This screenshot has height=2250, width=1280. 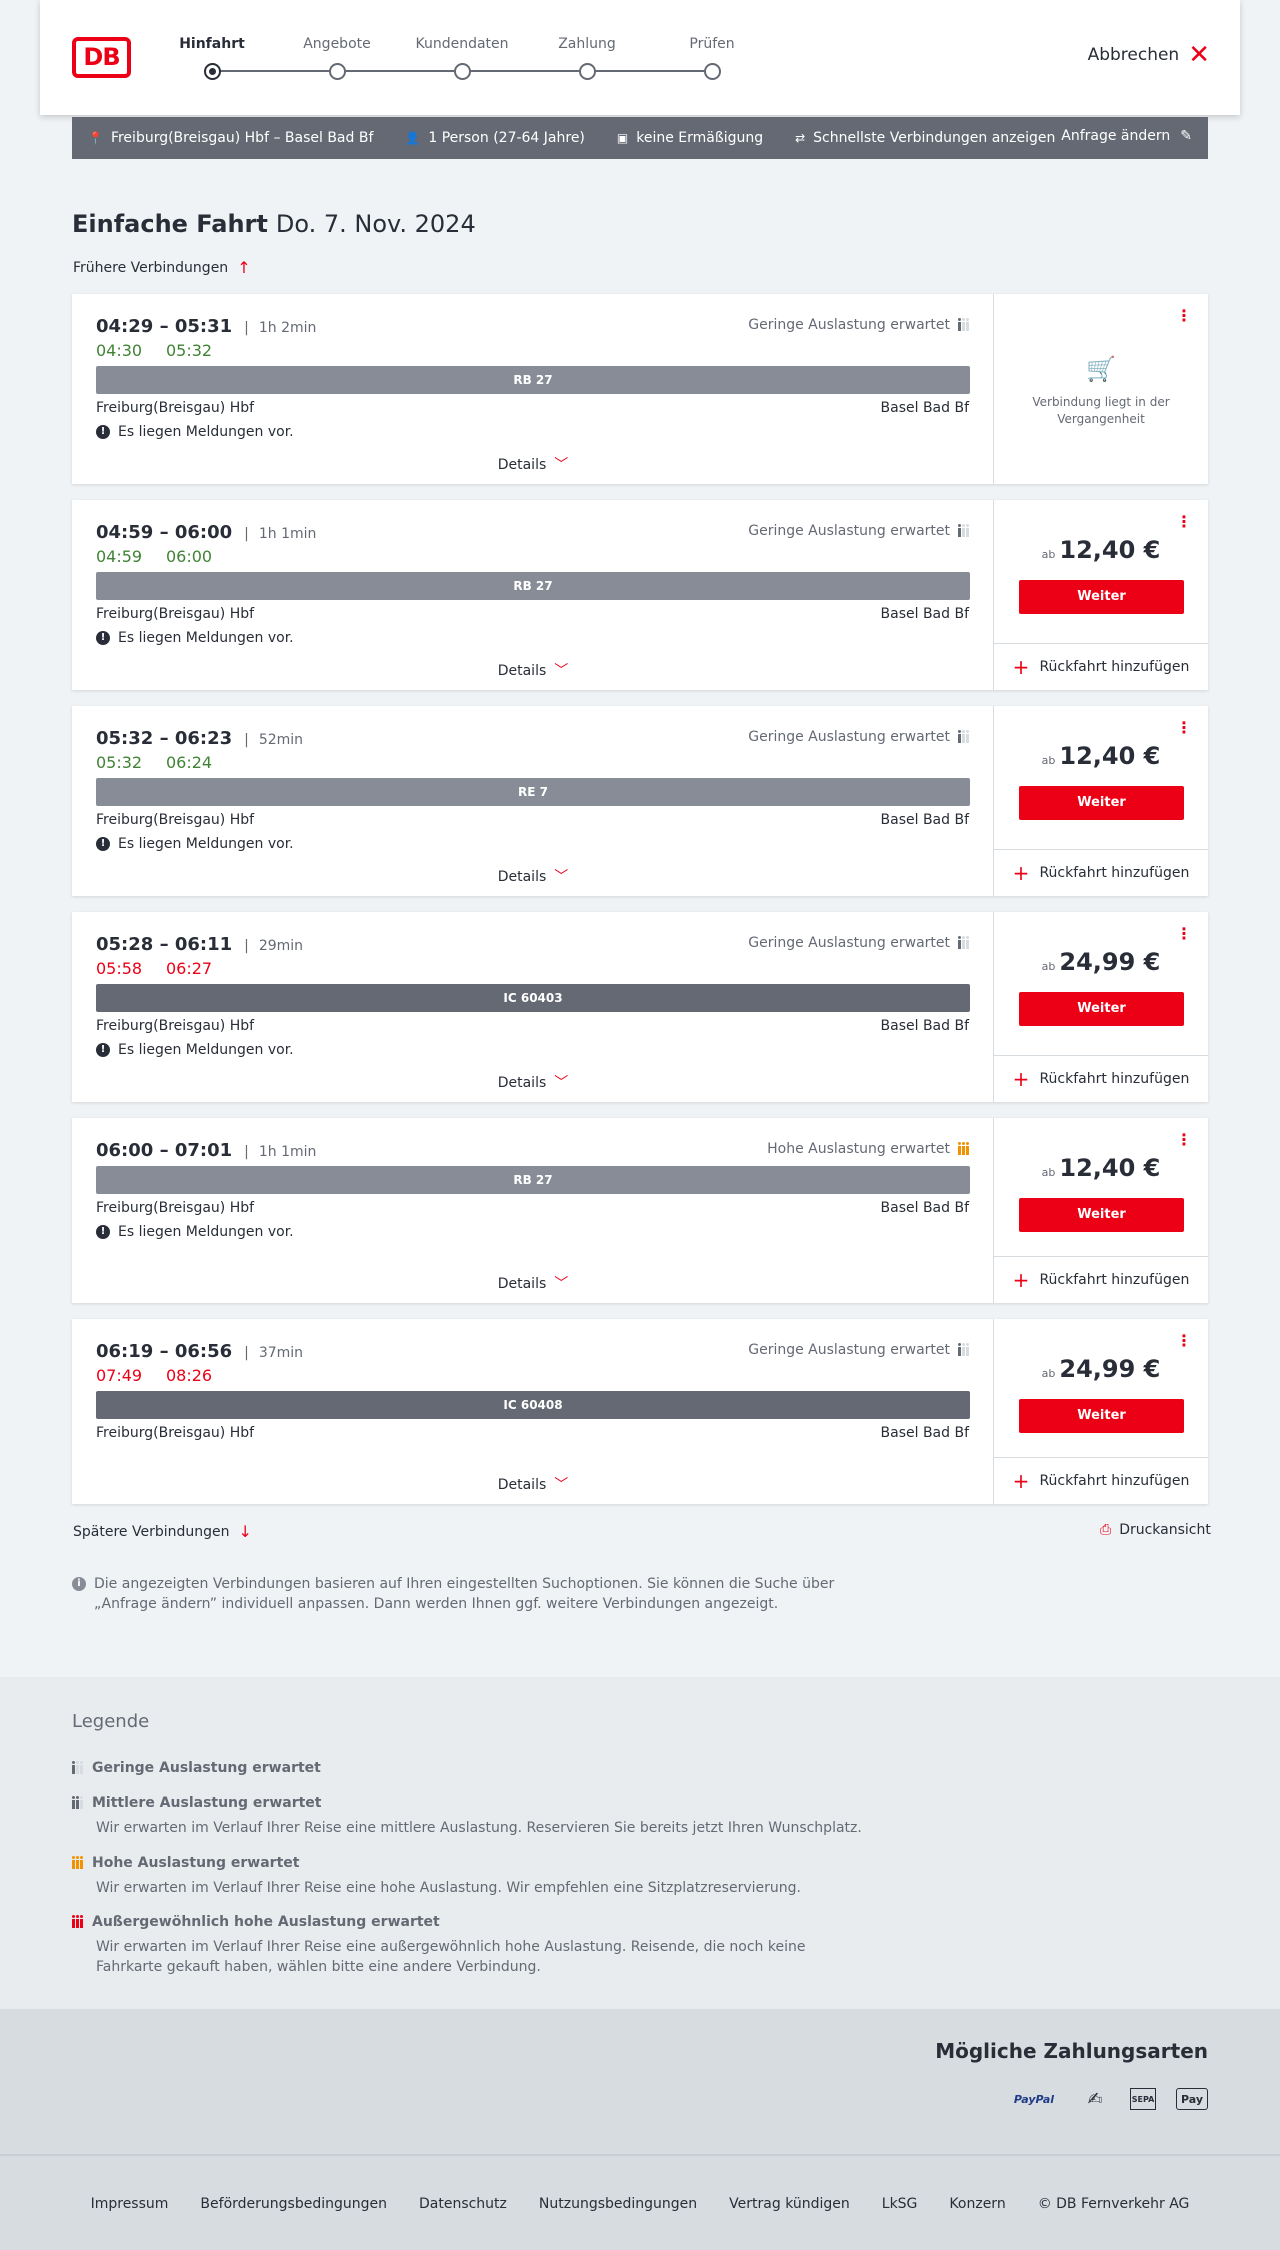 What do you see at coordinates (640, 2081) in the screenshot?
I see `payment-methods-section: Mögliche Zahlungsarten PayPal ✍ SEPA Pay` at bounding box center [640, 2081].